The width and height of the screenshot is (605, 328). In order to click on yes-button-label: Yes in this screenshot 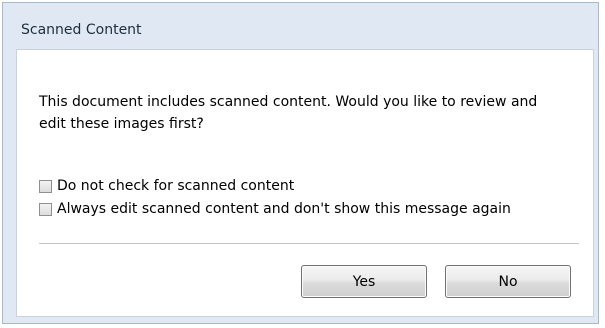, I will do `click(364, 281)`.